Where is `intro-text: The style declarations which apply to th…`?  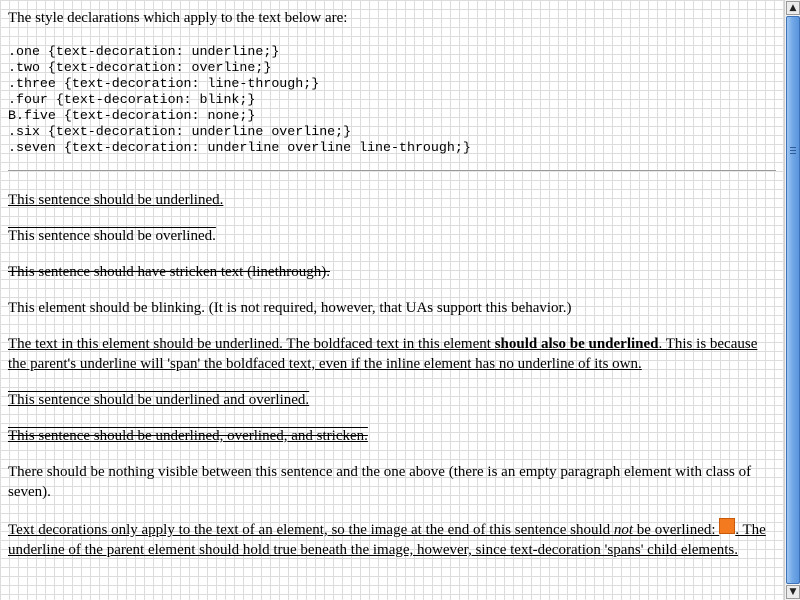
intro-text: The style declarations which apply to th… is located at coordinates (178, 18).